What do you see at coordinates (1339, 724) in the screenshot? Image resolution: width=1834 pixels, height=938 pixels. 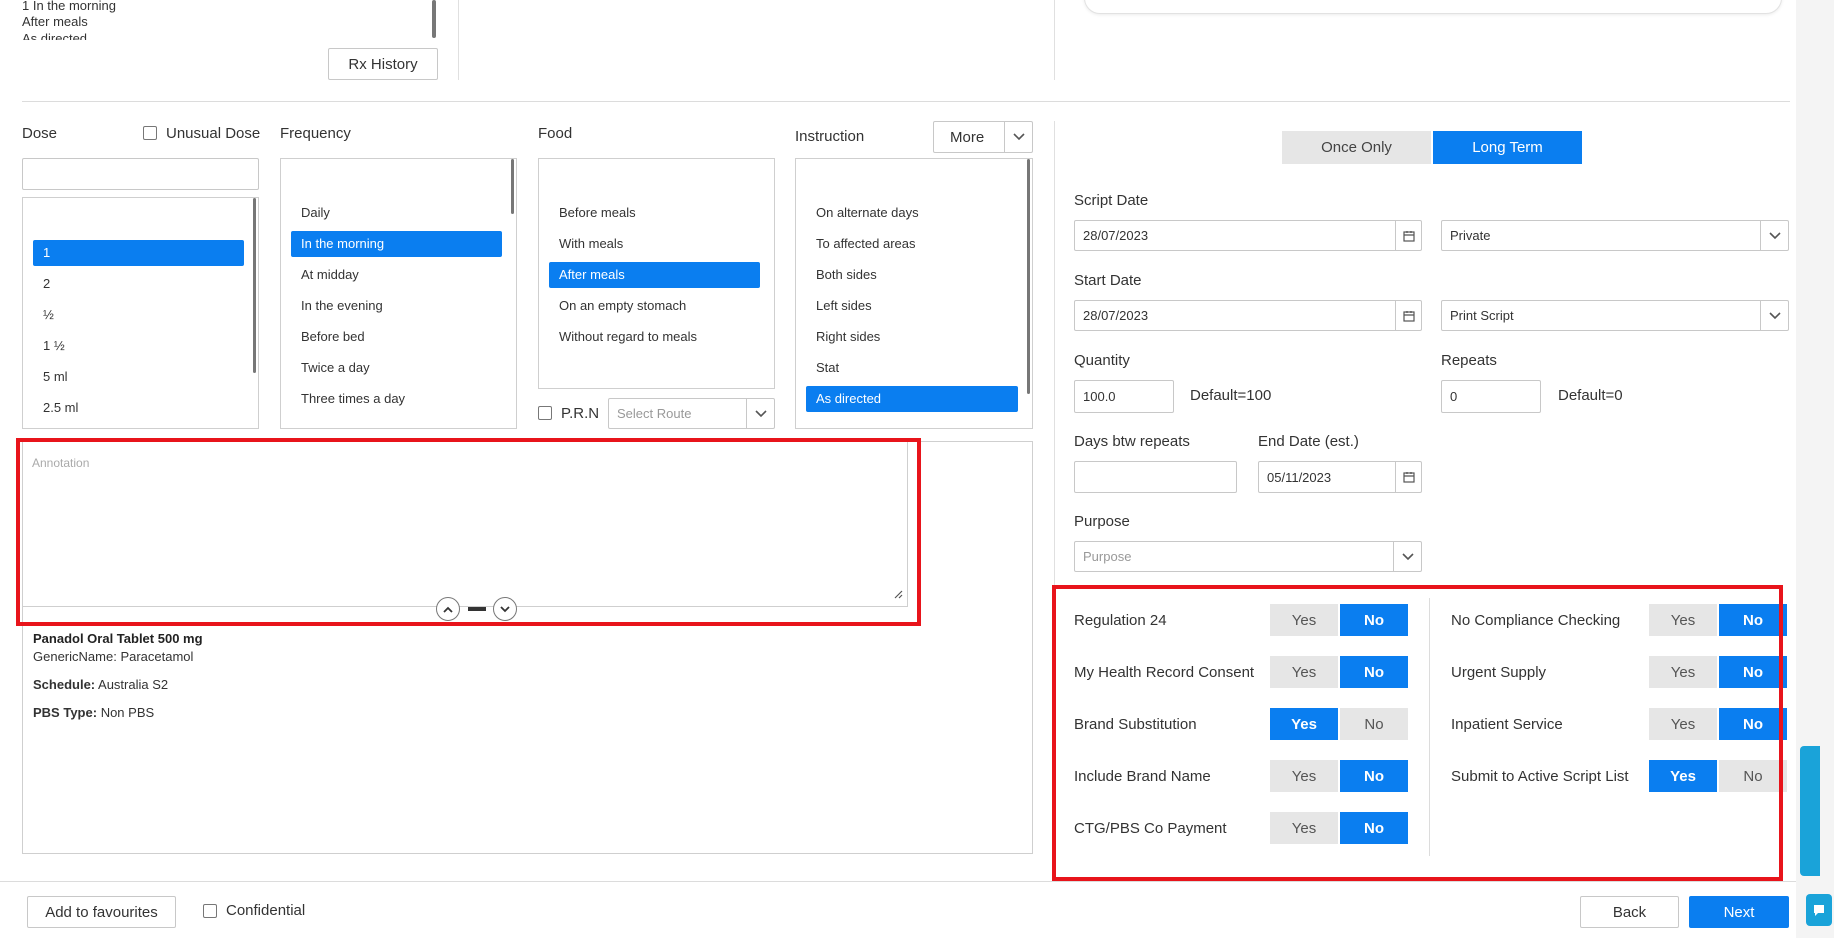 I see `brand-substitution-toggle: Yes No` at bounding box center [1339, 724].